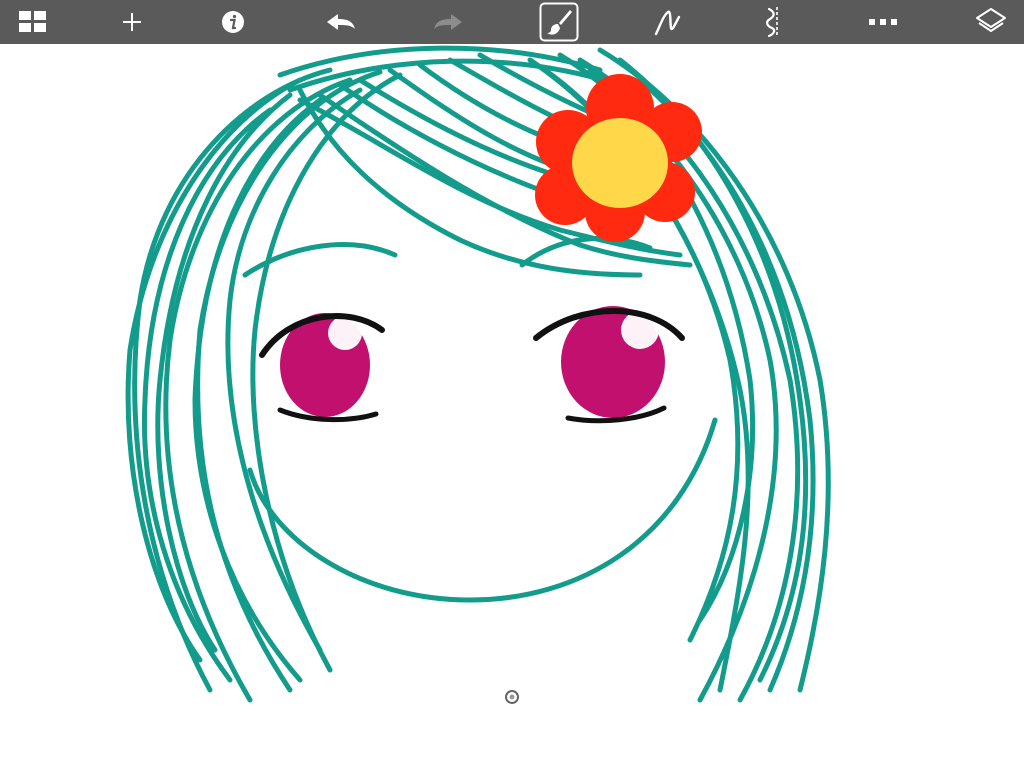  I want to click on layers-button, so click(991, 22).